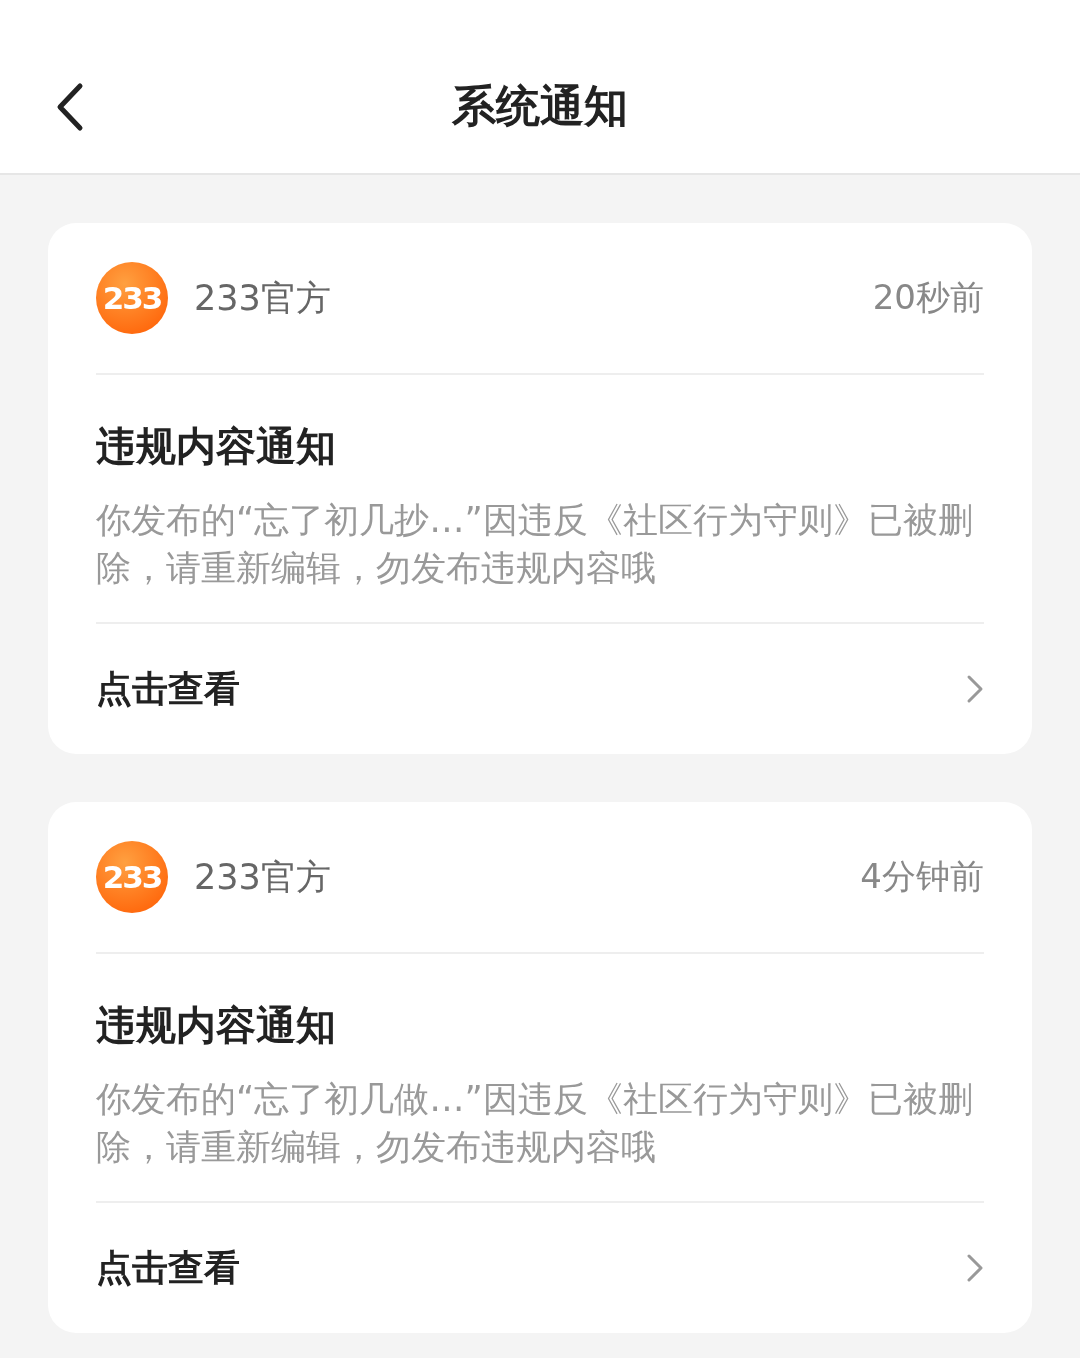 This screenshot has width=1080, height=1358. What do you see at coordinates (922, 876) in the screenshot?
I see `timestamp: 4分钟前` at bounding box center [922, 876].